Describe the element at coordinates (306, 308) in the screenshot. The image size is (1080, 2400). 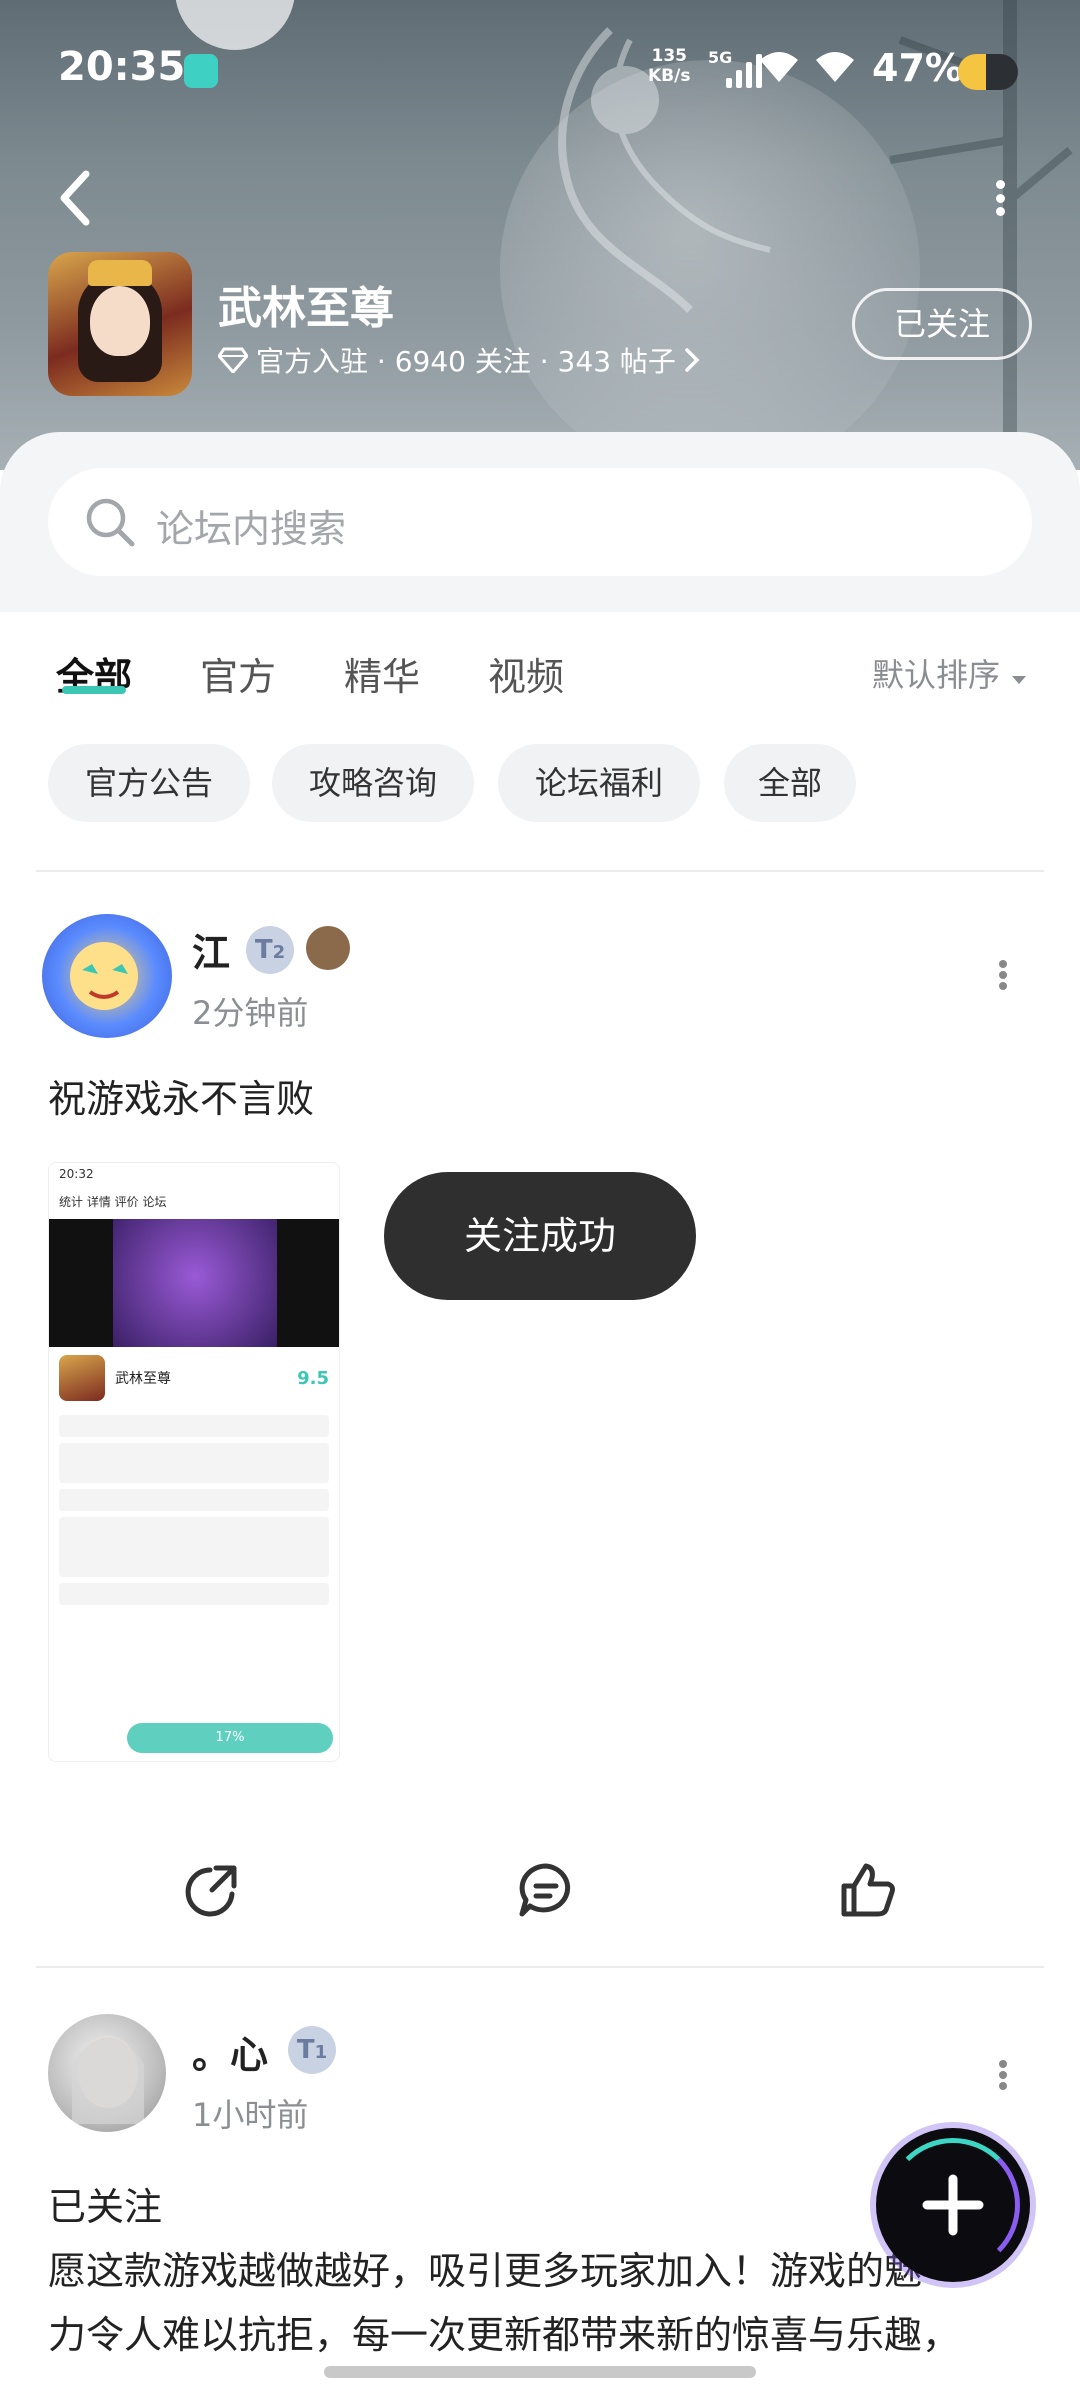
I see `game-title: 武林至尊` at that location.